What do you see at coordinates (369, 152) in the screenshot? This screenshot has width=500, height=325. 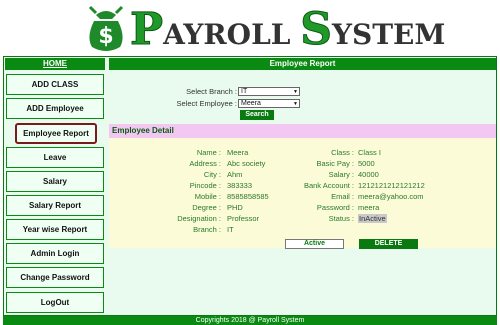 I see `class-value: Class I` at bounding box center [369, 152].